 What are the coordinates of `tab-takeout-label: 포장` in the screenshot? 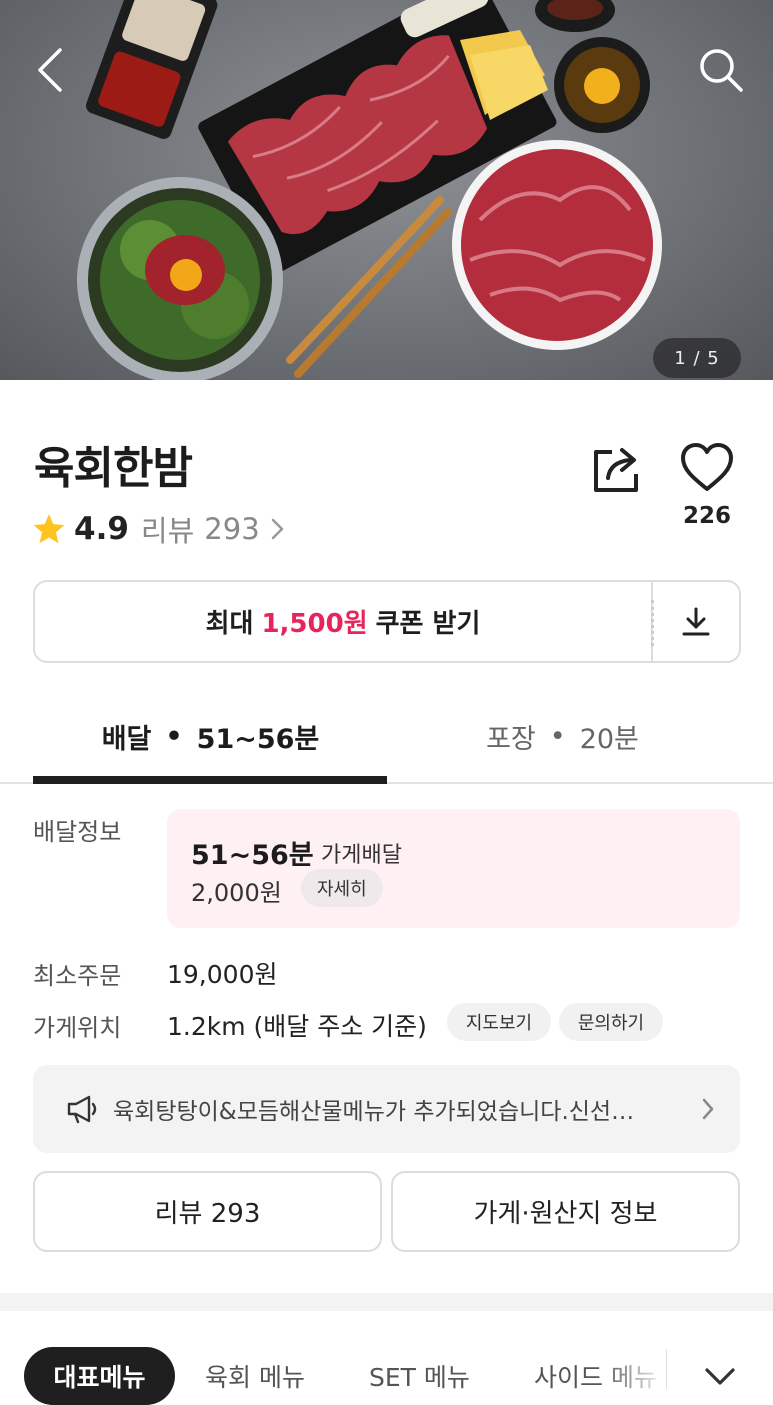 It's located at (511, 739).